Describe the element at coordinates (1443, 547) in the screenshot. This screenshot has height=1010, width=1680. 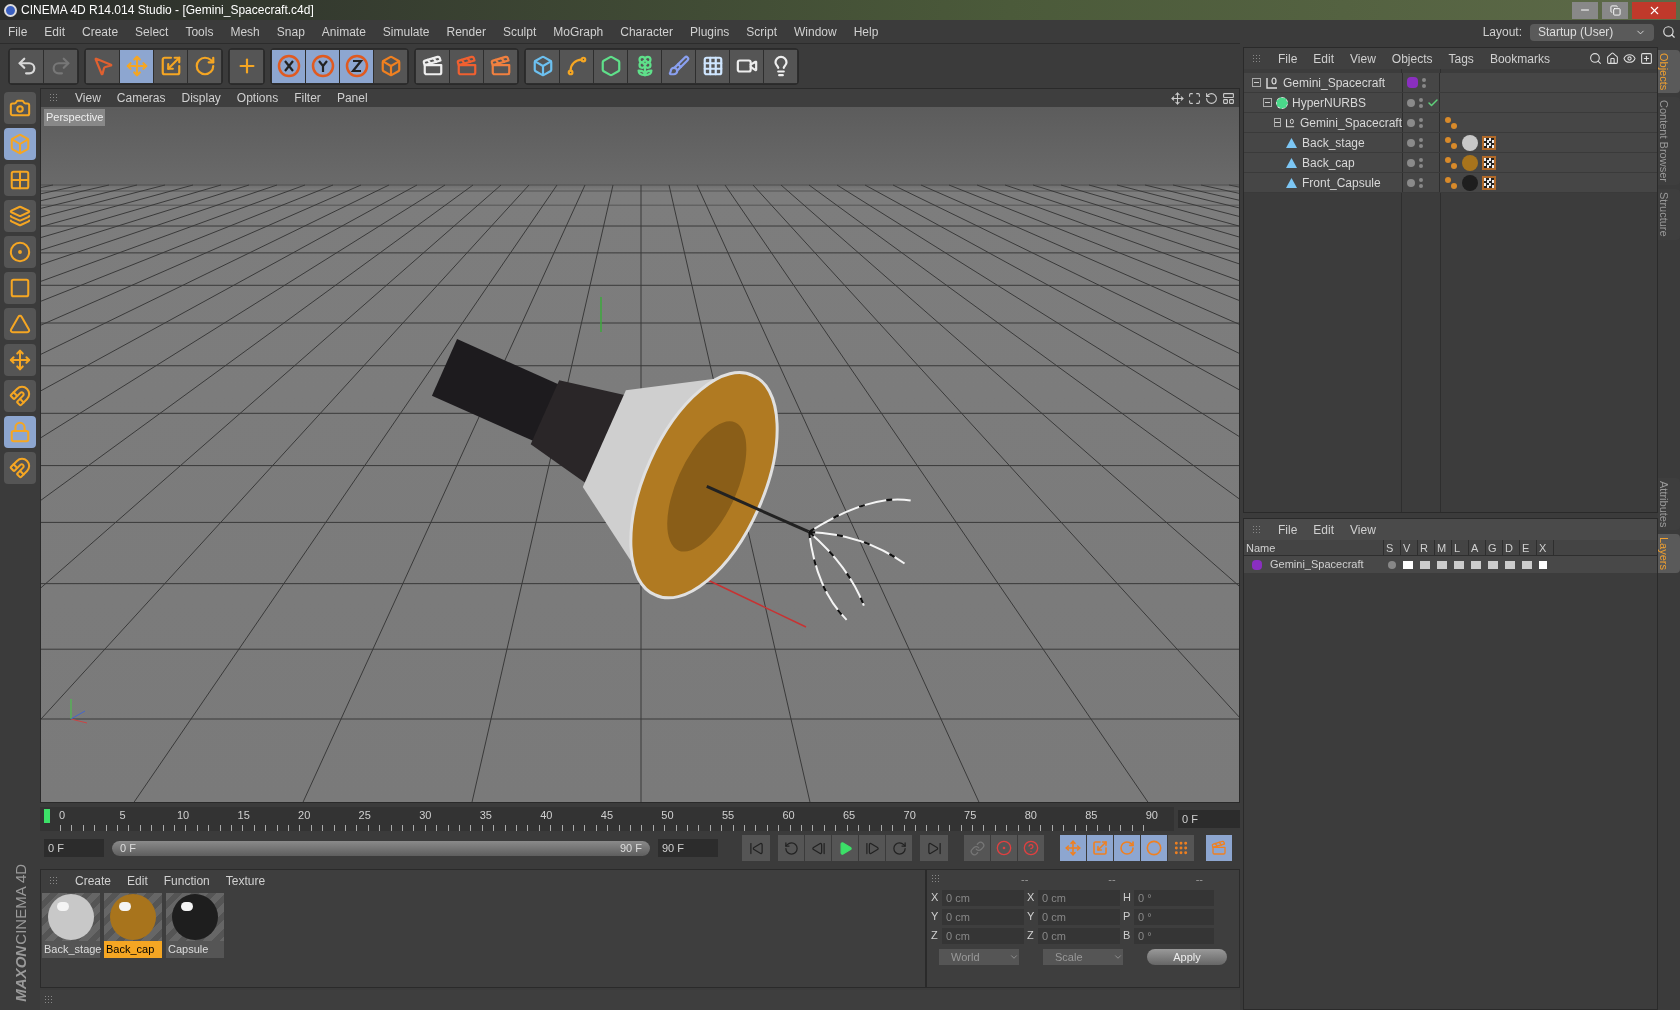
I see `column-header: M` at that location.